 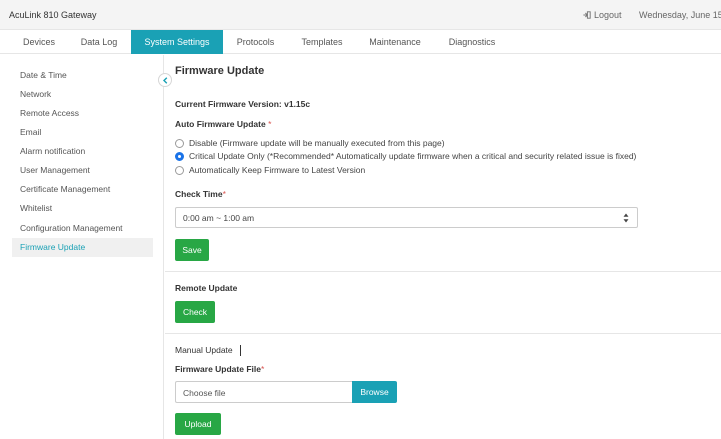 I want to click on upload-button: Upload, so click(x=198, y=424).